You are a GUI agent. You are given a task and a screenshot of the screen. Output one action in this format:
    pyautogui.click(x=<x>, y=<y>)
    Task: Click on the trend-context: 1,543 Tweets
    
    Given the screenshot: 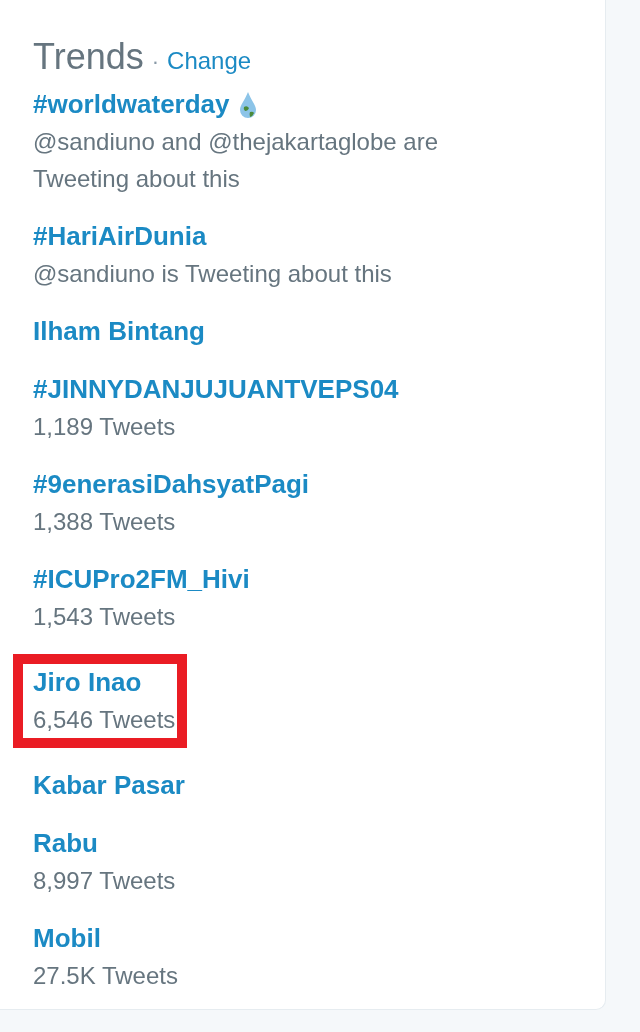 What is the action you would take?
    pyautogui.click(x=105, y=617)
    